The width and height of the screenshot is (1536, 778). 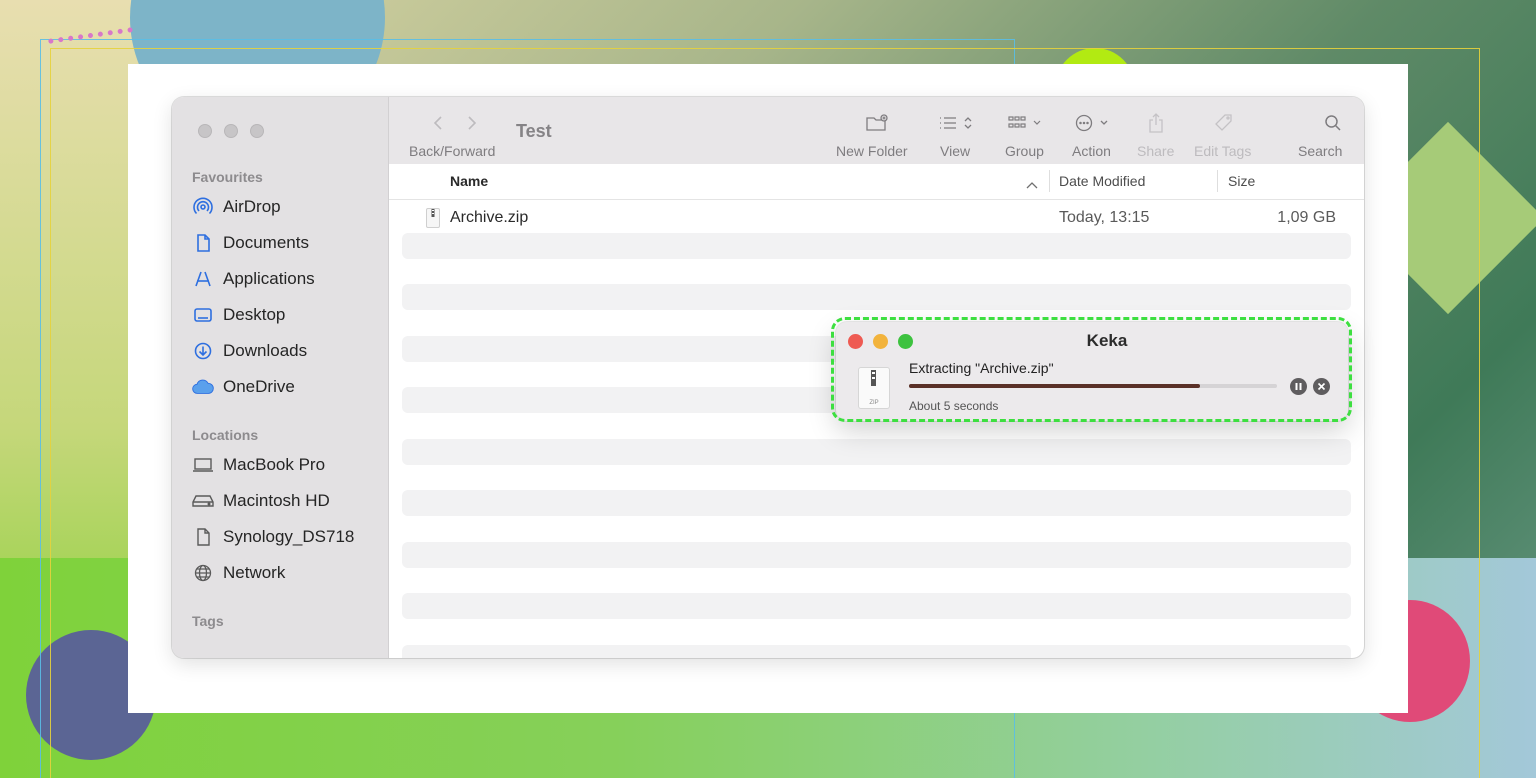 What do you see at coordinates (203, 573) in the screenshot?
I see `globe-icon` at bounding box center [203, 573].